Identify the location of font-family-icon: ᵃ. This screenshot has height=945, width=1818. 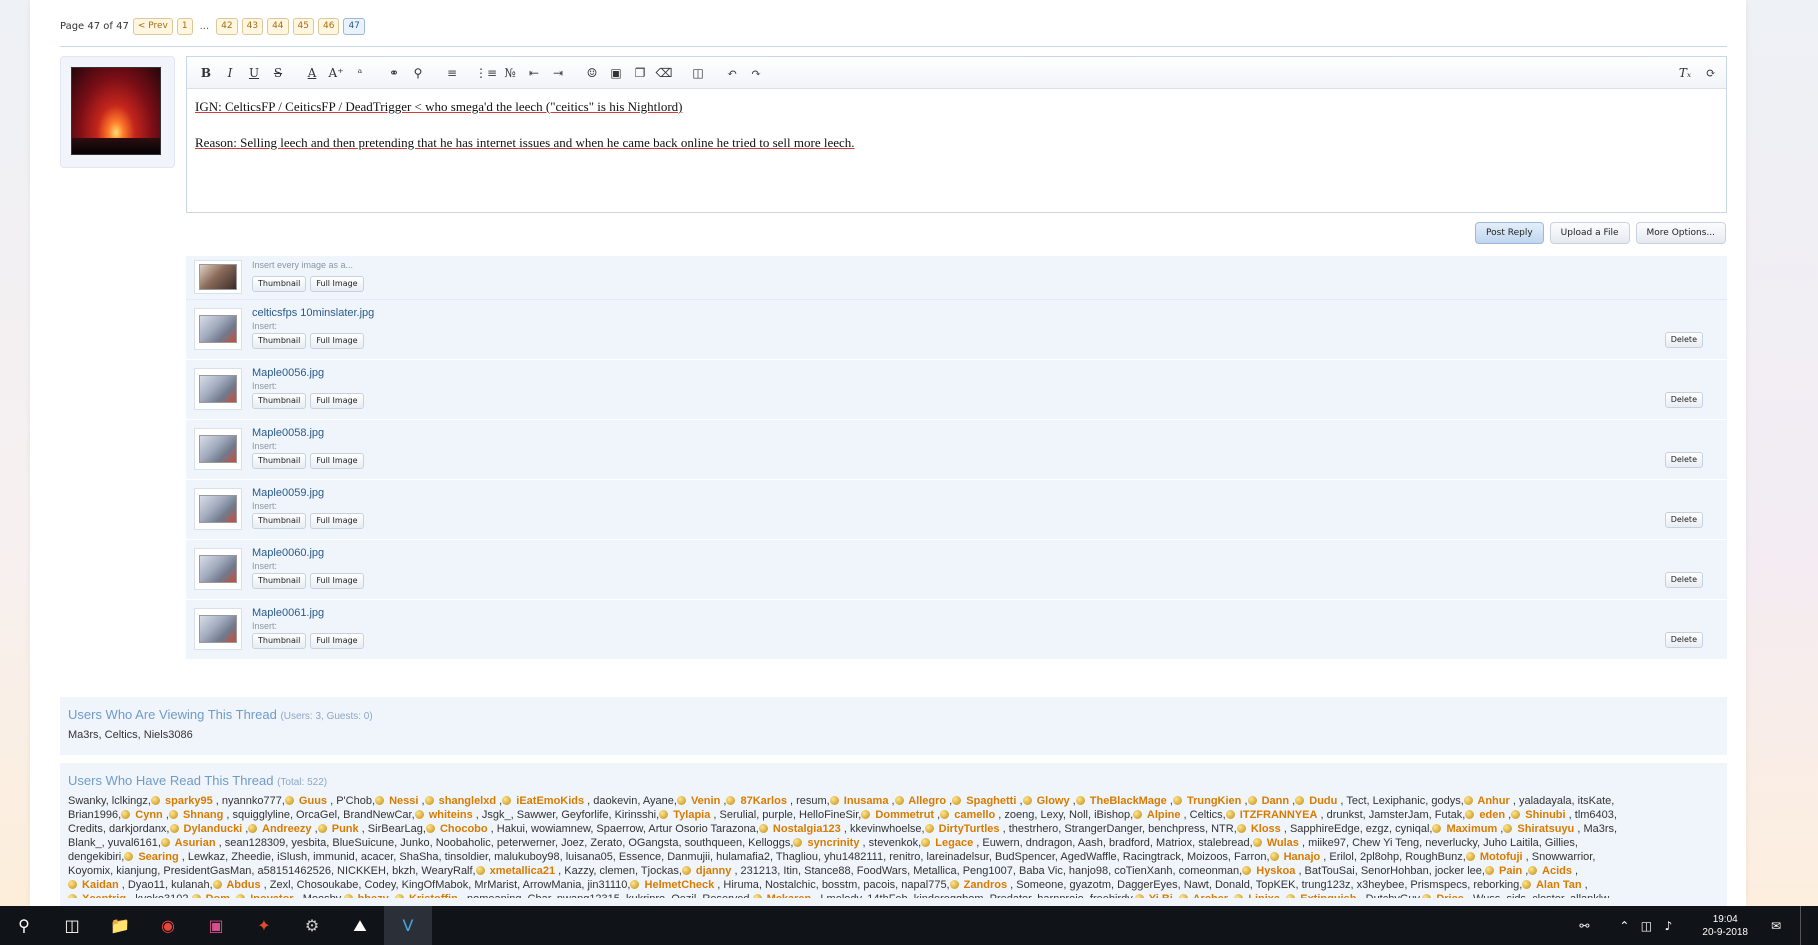
(360, 73).